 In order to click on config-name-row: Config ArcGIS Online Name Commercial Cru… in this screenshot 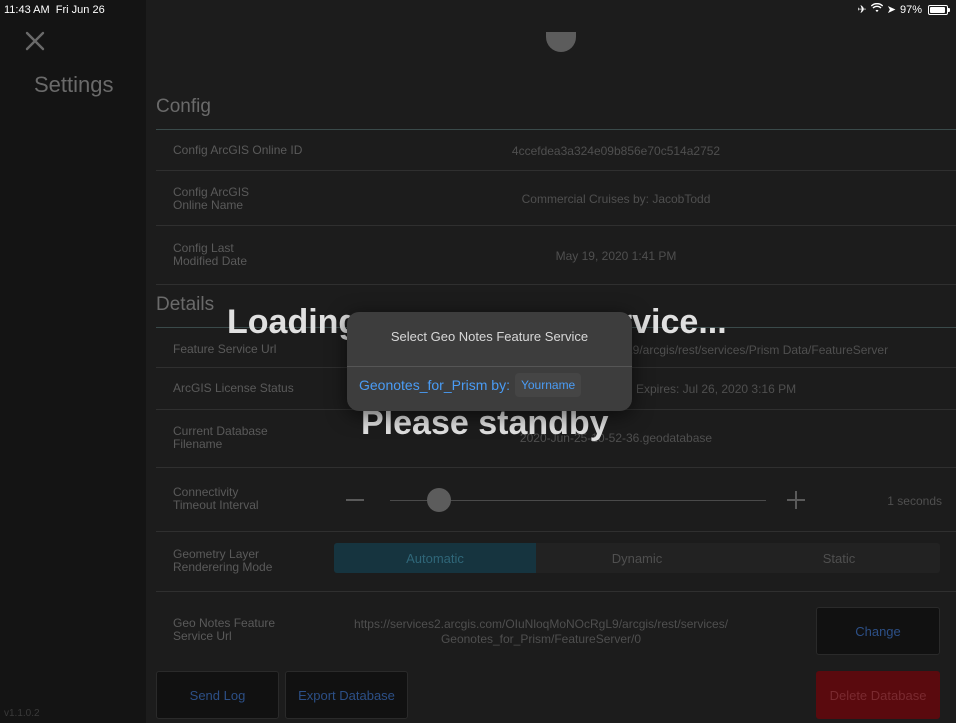, I will do `click(556, 198)`.